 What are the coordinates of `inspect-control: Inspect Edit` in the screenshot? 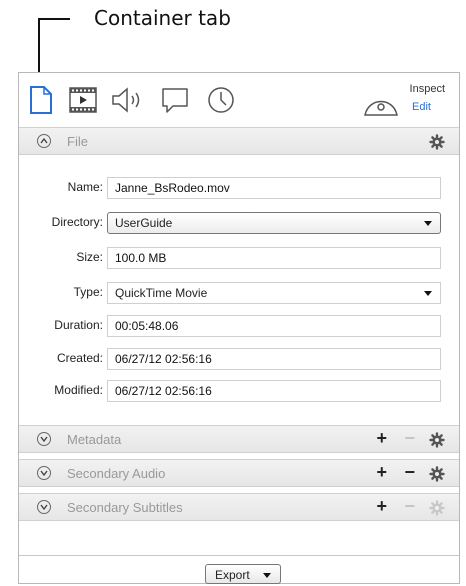 It's located at (404, 101).